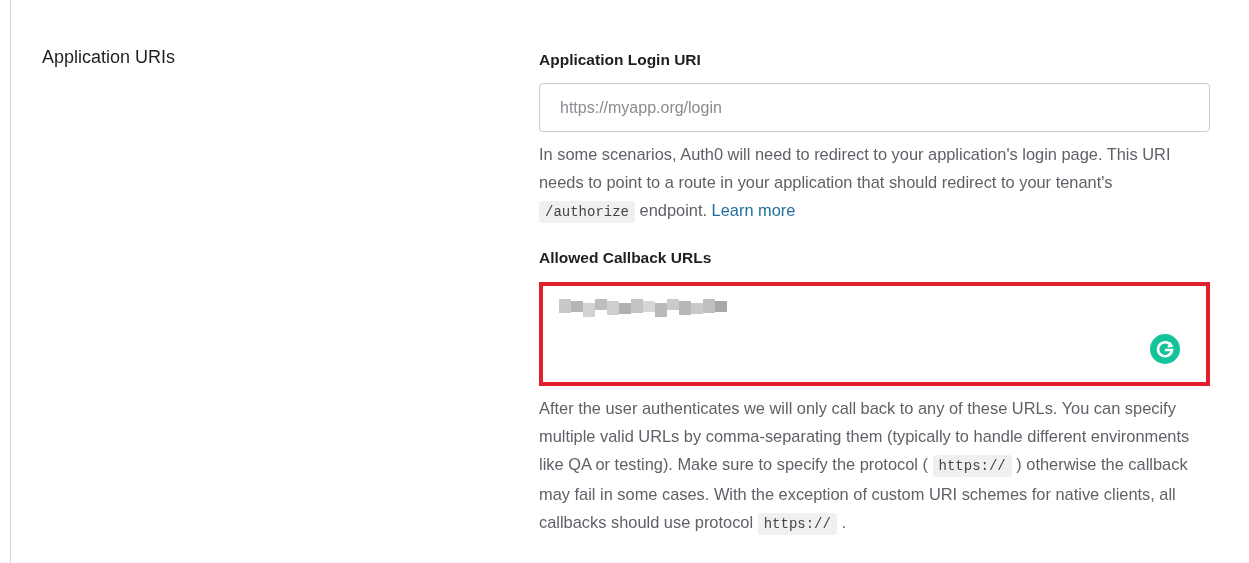 The image size is (1249, 563). I want to click on help-text: In some scenarios, Auth0 will need to redirect to your application's login page. This URI needs to point to a route in your application that should redirect to your tenant's /authorize endpoint. Learn more, so click(874, 183).